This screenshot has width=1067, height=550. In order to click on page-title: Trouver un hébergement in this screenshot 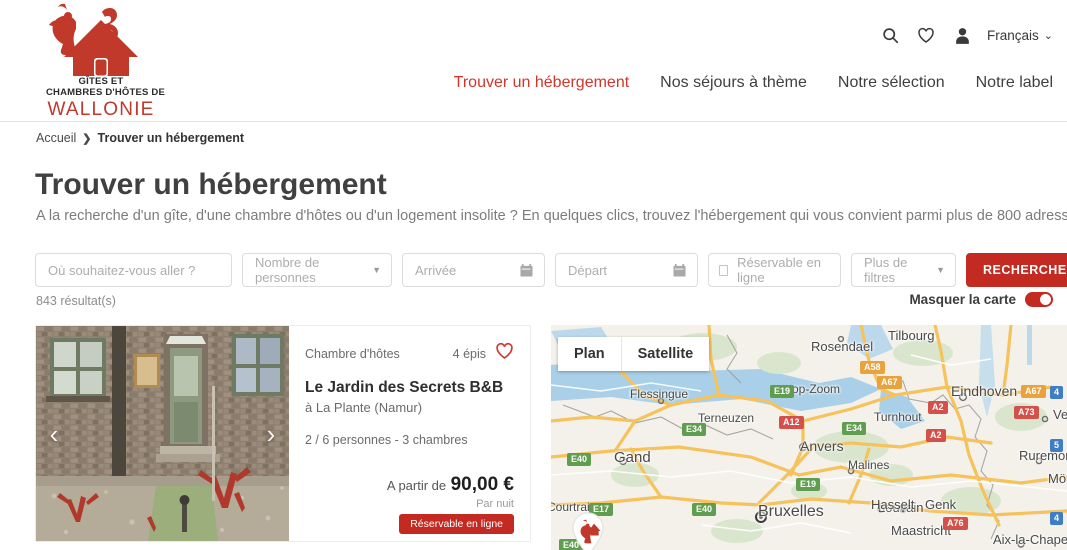, I will do `click(211, 184)`.